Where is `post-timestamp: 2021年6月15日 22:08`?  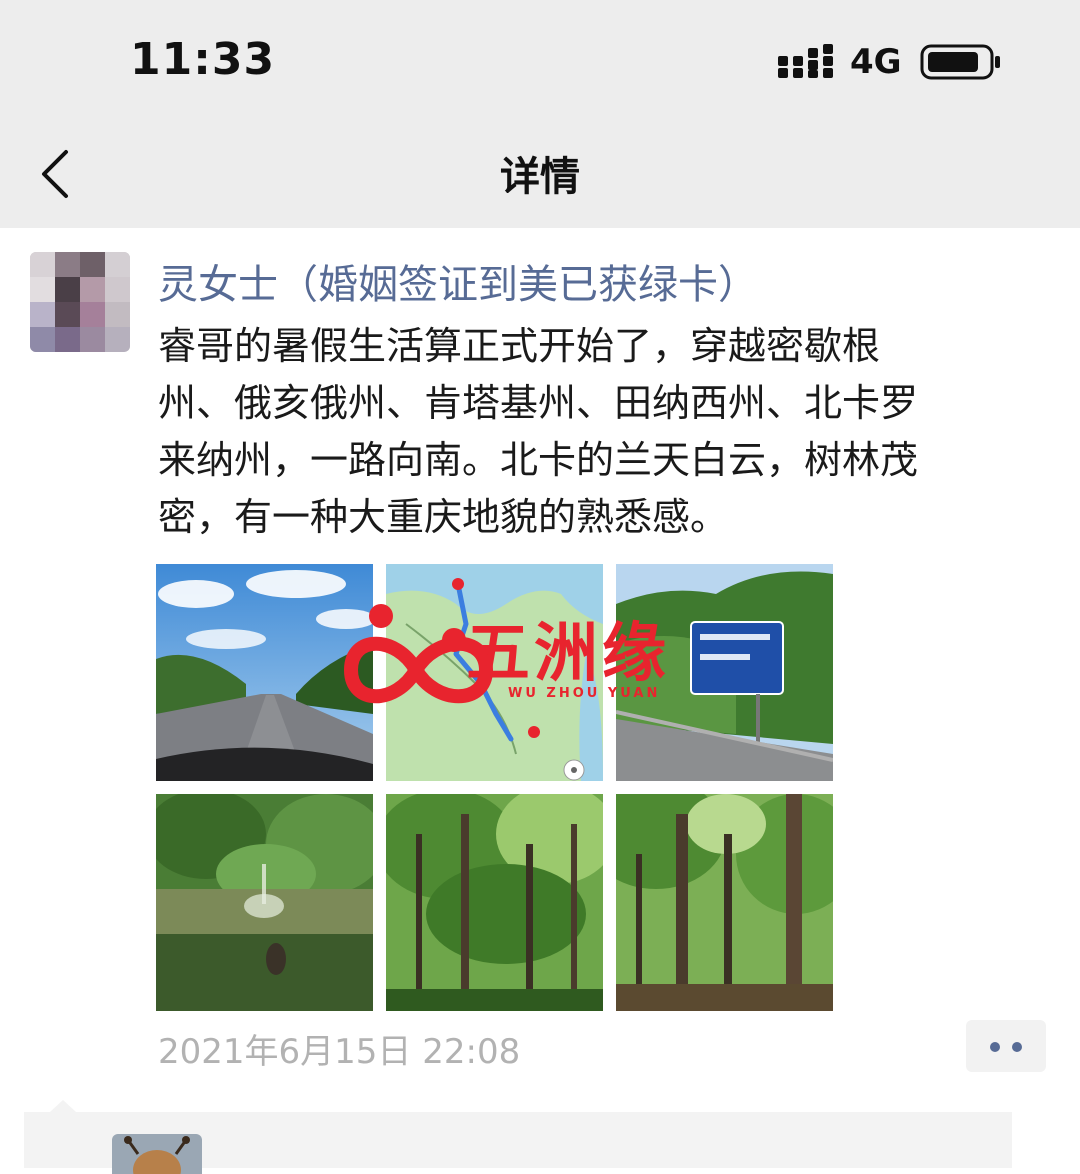 post-timestamp: 2021年6月15日 22:08 is located at coordinates (339, 1052).